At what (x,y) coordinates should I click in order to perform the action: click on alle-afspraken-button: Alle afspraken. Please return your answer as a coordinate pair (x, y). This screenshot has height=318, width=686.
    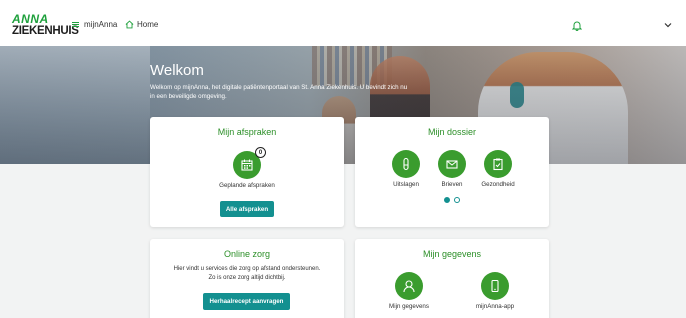
    Looking at the image, I should click on (247, 209).